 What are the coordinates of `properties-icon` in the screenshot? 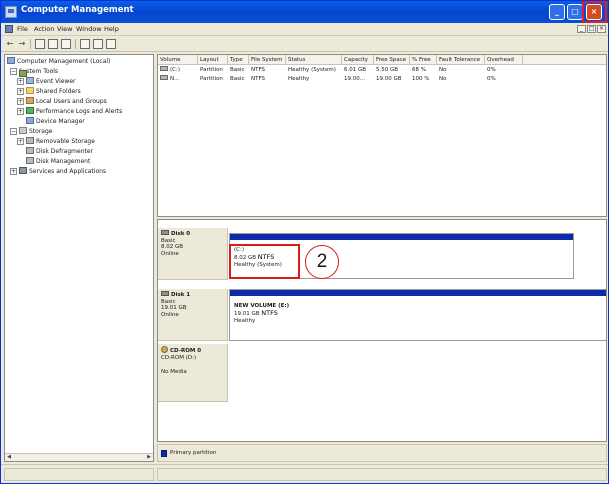 It's located at (66, 44).